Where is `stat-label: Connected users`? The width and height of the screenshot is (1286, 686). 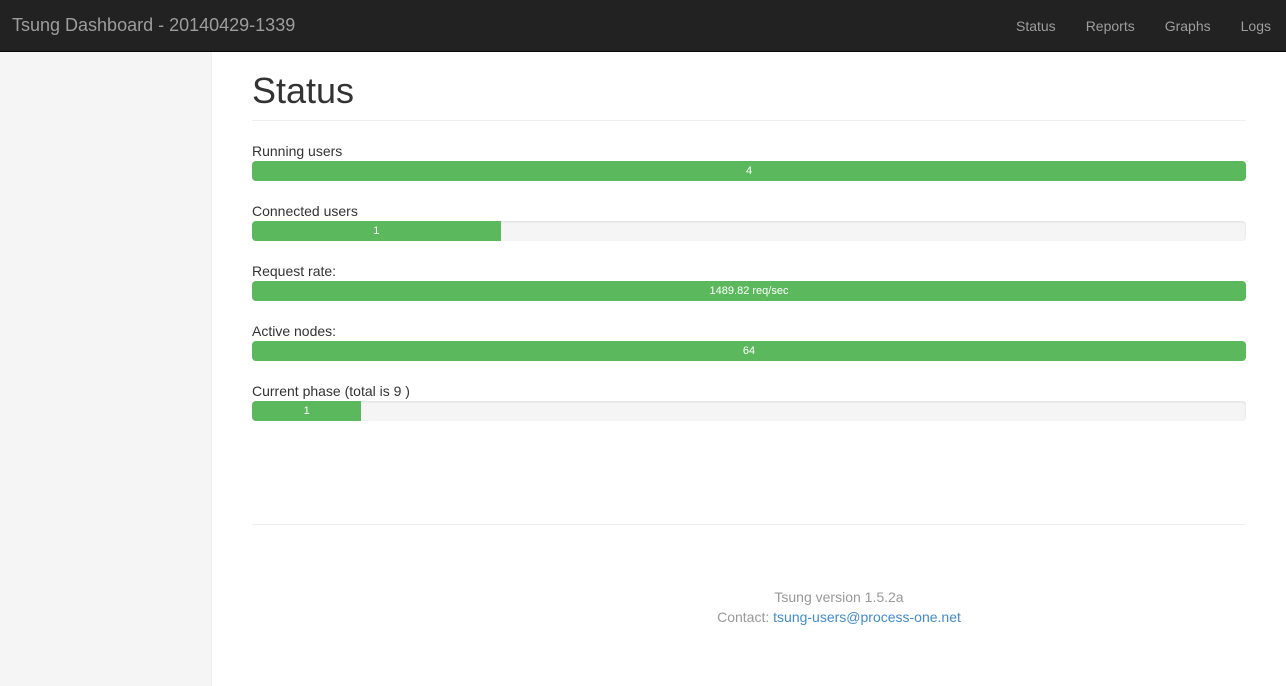 stat-label: Connected users is located at coordinates (305, 211).